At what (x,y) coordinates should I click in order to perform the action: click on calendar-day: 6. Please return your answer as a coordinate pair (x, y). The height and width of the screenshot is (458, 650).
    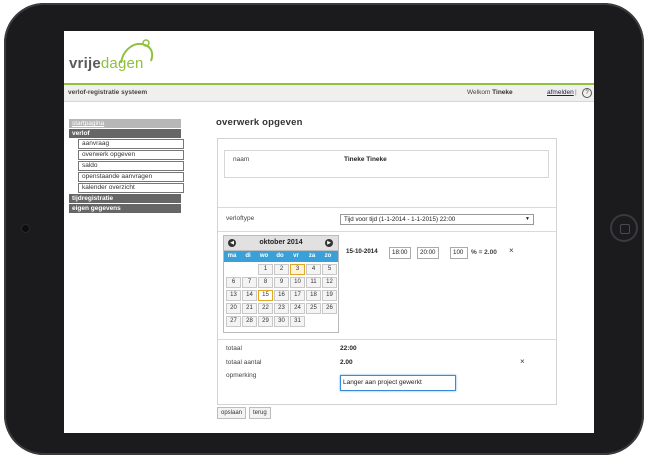
    Looking at the image, I should click on (233, 282).